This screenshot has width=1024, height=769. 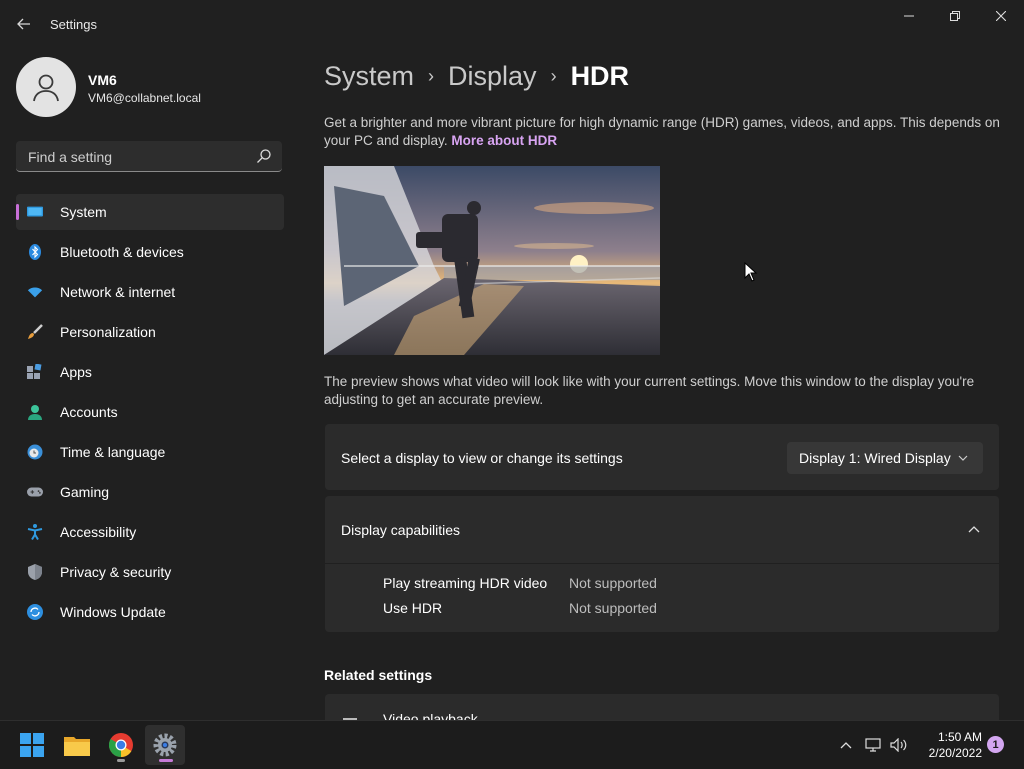 I want to click on settings-button, so click(x=165, y=745).